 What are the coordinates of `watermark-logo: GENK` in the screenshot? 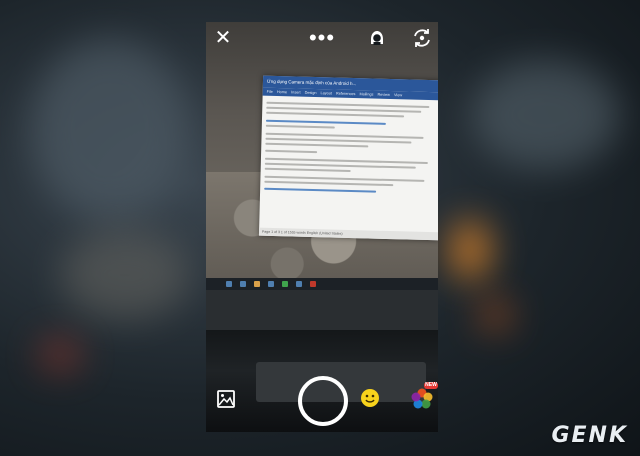 It's located at (589, 435).